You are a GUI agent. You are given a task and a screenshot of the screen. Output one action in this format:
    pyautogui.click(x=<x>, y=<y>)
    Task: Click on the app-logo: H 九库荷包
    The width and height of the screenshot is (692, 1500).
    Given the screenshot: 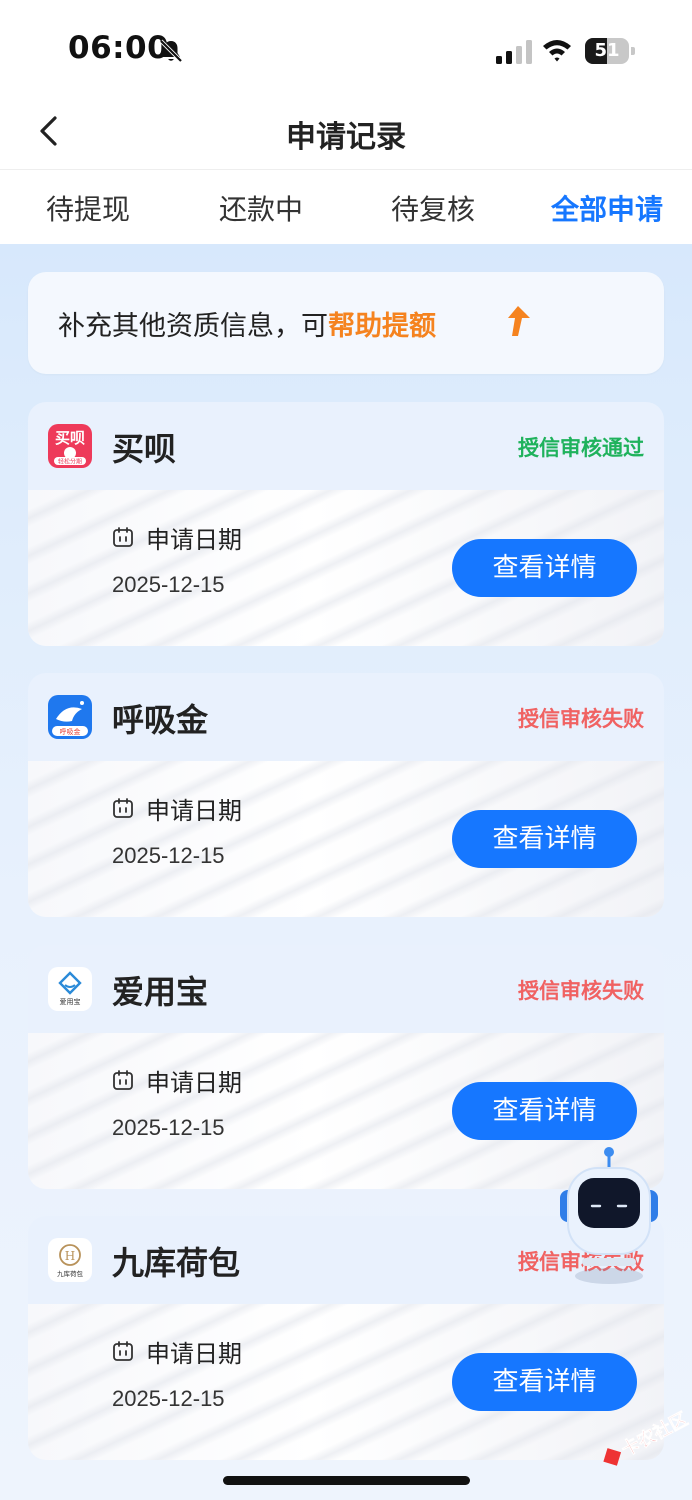 What is the action you would take?
    pyautogui.click(x=70, y=1260)
    